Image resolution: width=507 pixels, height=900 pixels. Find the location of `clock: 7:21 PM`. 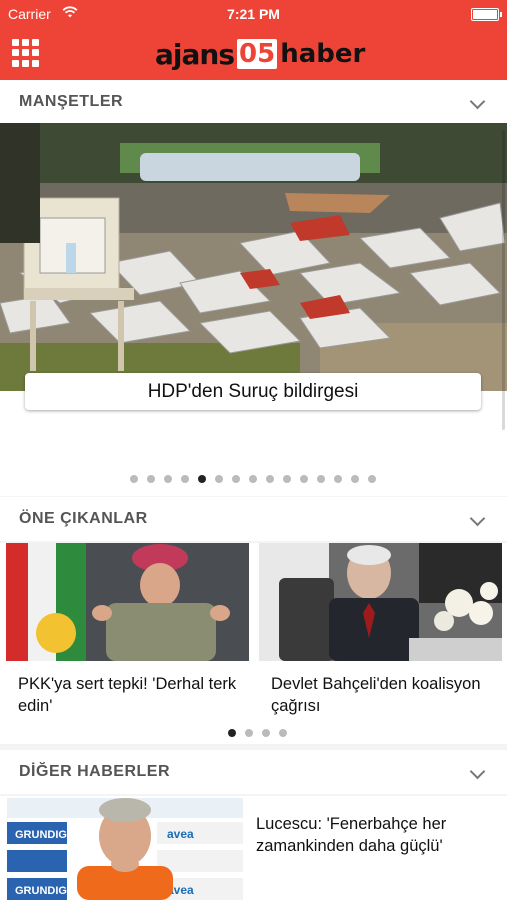

clock: 7:21 PM is located at coordinates (253, 14).